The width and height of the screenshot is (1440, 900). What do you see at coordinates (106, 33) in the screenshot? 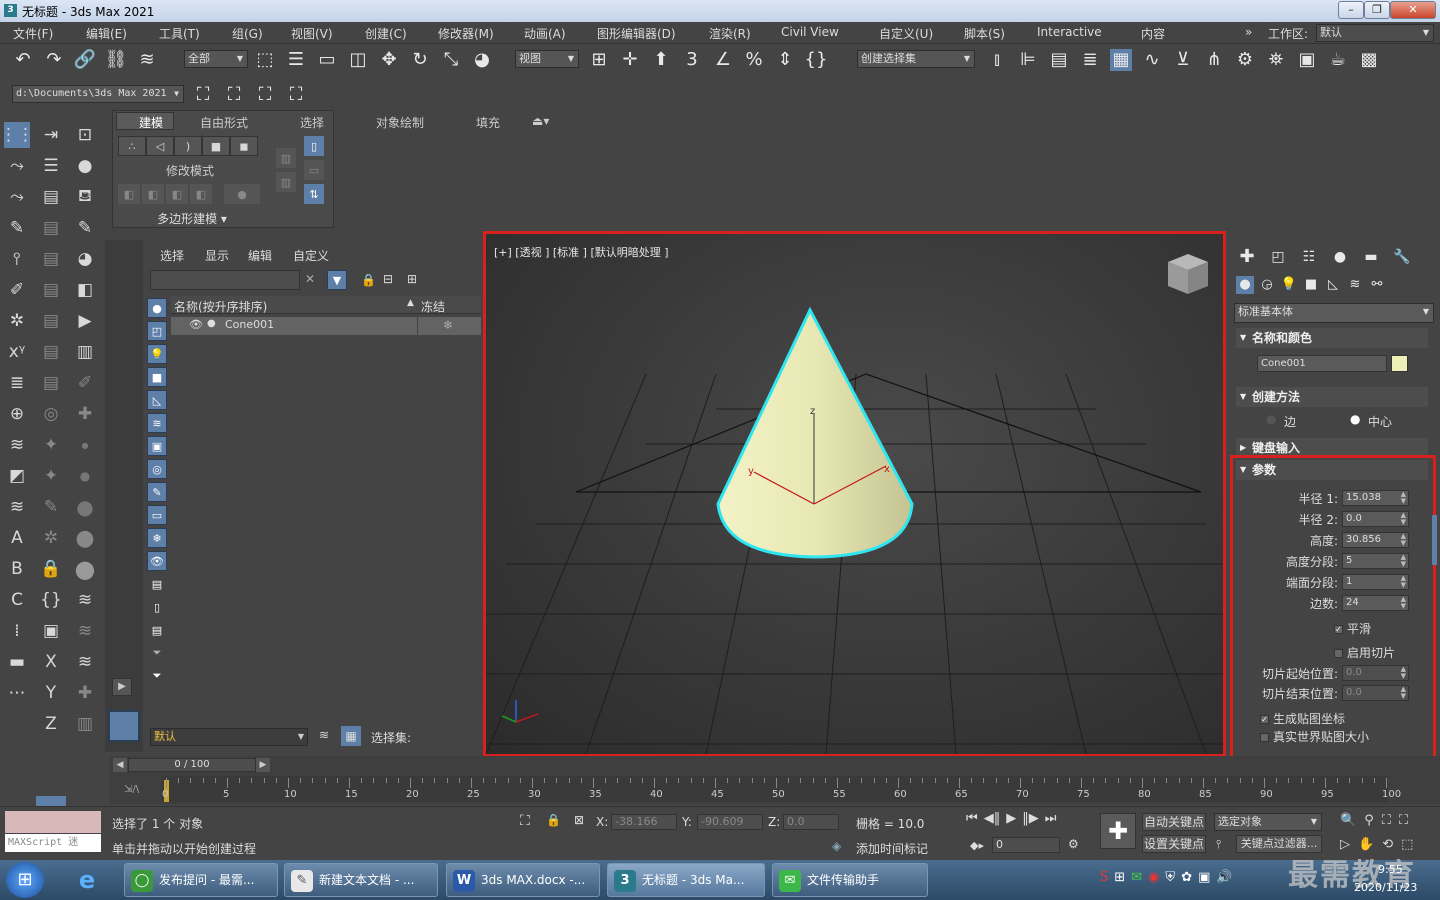
I see `menu-edit: 编辑(E)` at bounding box center [106, 33].